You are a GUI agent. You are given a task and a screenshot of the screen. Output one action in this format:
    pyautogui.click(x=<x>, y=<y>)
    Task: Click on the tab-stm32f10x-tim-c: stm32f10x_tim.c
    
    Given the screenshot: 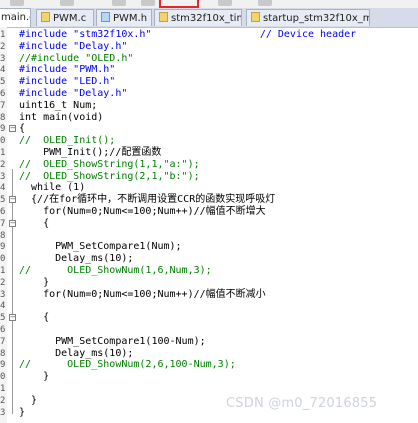 What is the action you would take?
    pyautogui.click(x=198, y=17)
    